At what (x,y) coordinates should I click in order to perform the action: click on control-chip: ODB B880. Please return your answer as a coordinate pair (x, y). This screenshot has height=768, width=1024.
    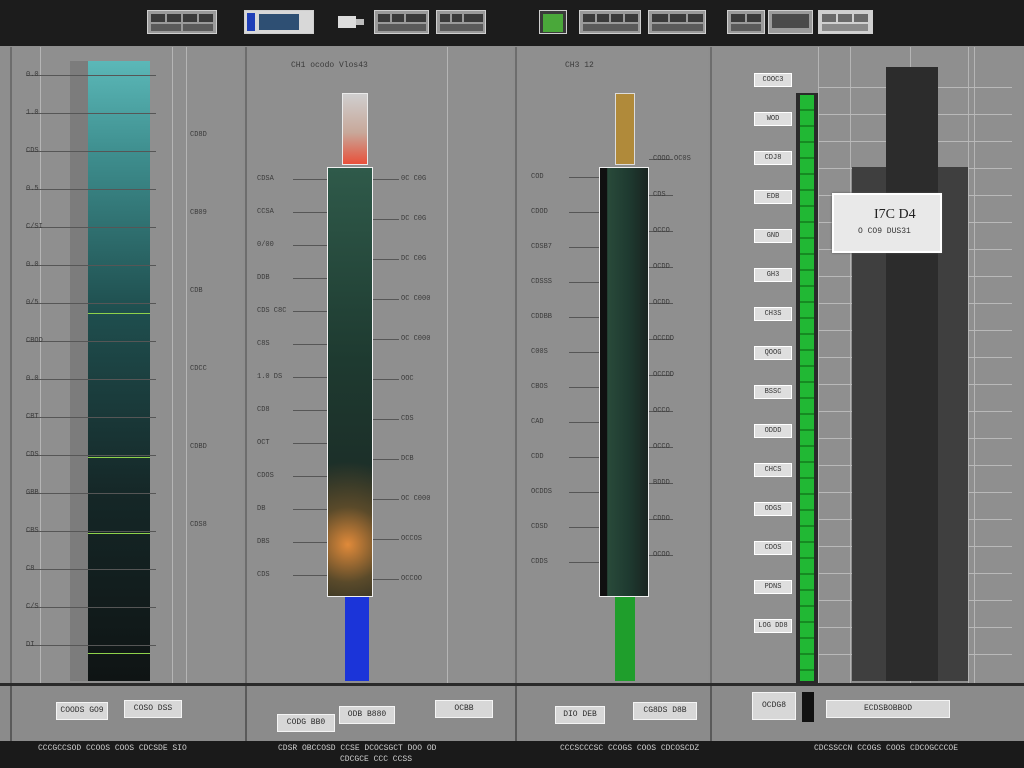
    Looking at the image, I should click on (367, 715).